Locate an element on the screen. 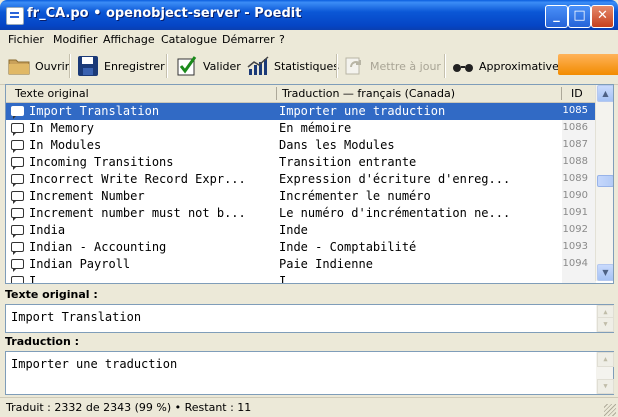 The height and width of the screenshot is (417, 618). scroll-thumb is located at coordinates (605, 181).